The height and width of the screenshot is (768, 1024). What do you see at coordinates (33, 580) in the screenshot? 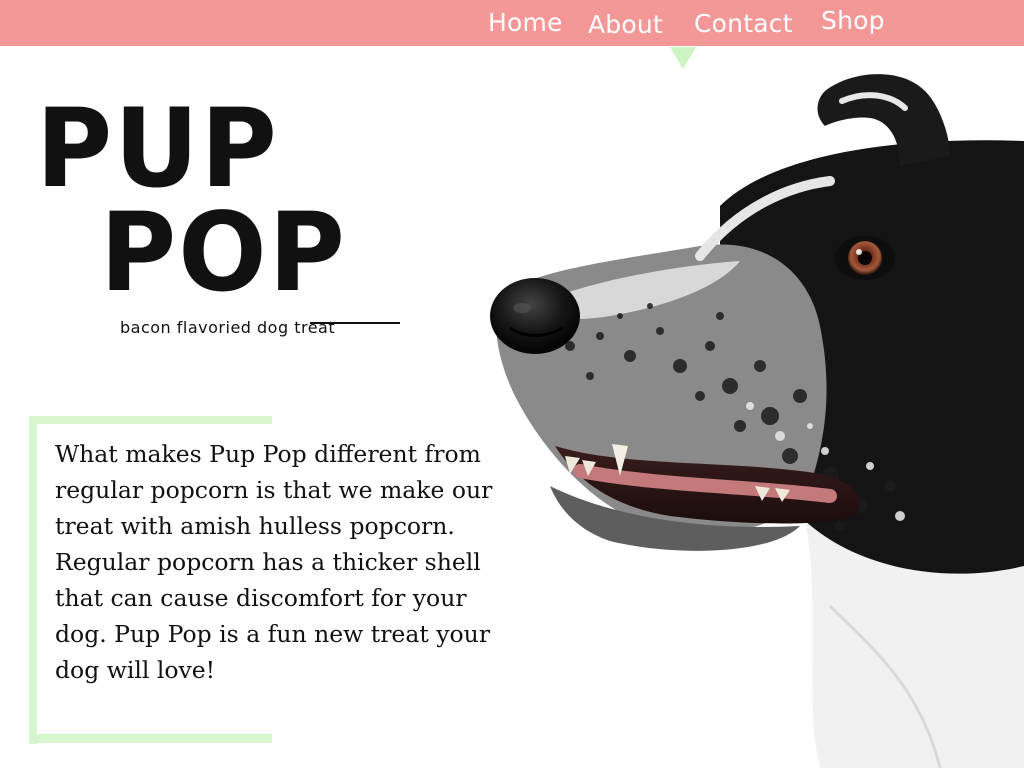
I see `description-frame-left` at bounding box center [33, 580].